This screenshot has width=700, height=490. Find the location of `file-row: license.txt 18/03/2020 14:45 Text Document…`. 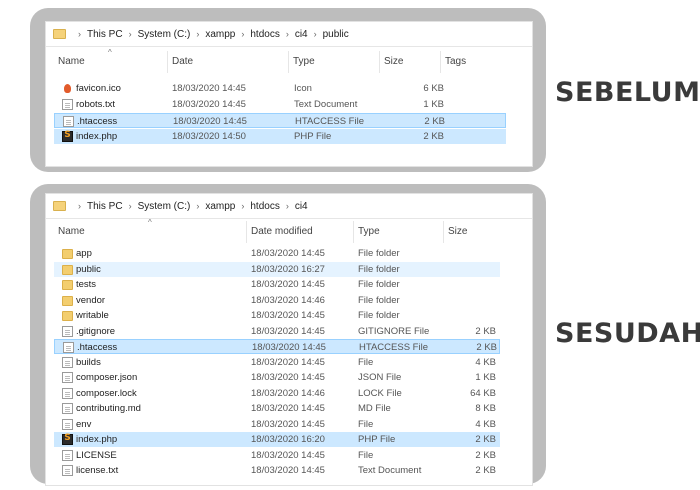

file-row: license.txt 18/03/2020 14:45 Text Document… is located at coordinates (277, 470).